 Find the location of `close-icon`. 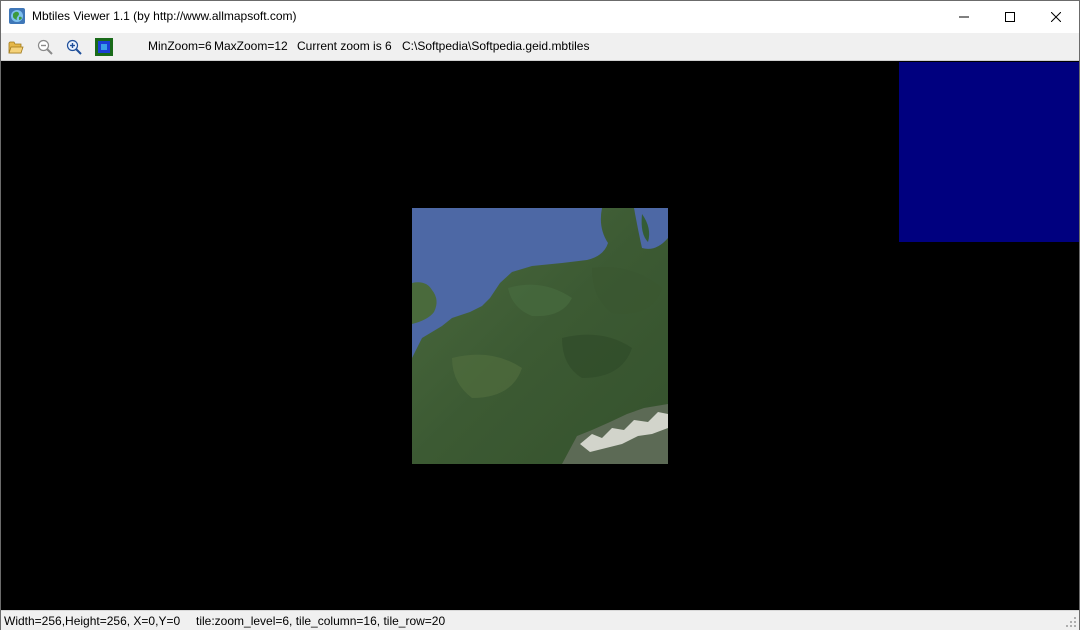

close-icon is located at coordinates (1056, 16).